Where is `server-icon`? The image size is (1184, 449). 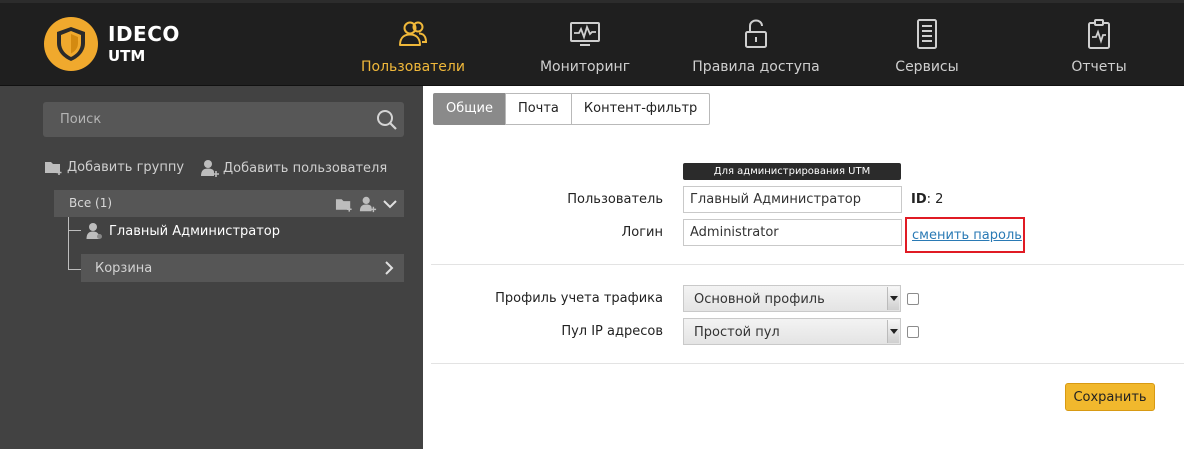
server-icon is located at coordinates (927, 34).